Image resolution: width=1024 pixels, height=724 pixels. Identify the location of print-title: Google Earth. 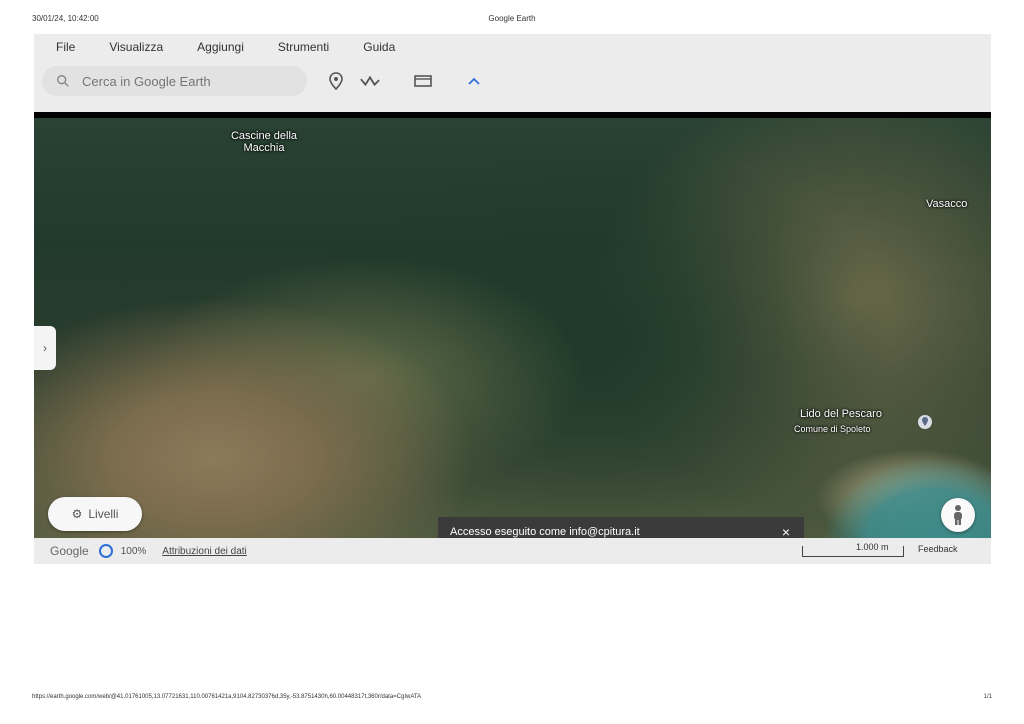
(512, 18).